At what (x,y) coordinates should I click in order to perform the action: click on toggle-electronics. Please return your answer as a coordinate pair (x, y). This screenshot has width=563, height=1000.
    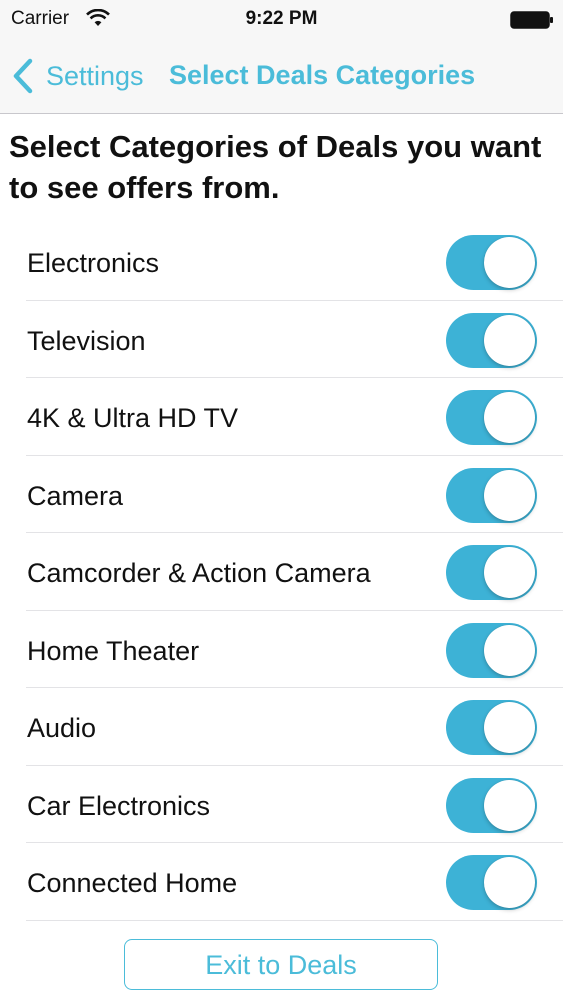
    Looking at the image, I should click on (491, 262).